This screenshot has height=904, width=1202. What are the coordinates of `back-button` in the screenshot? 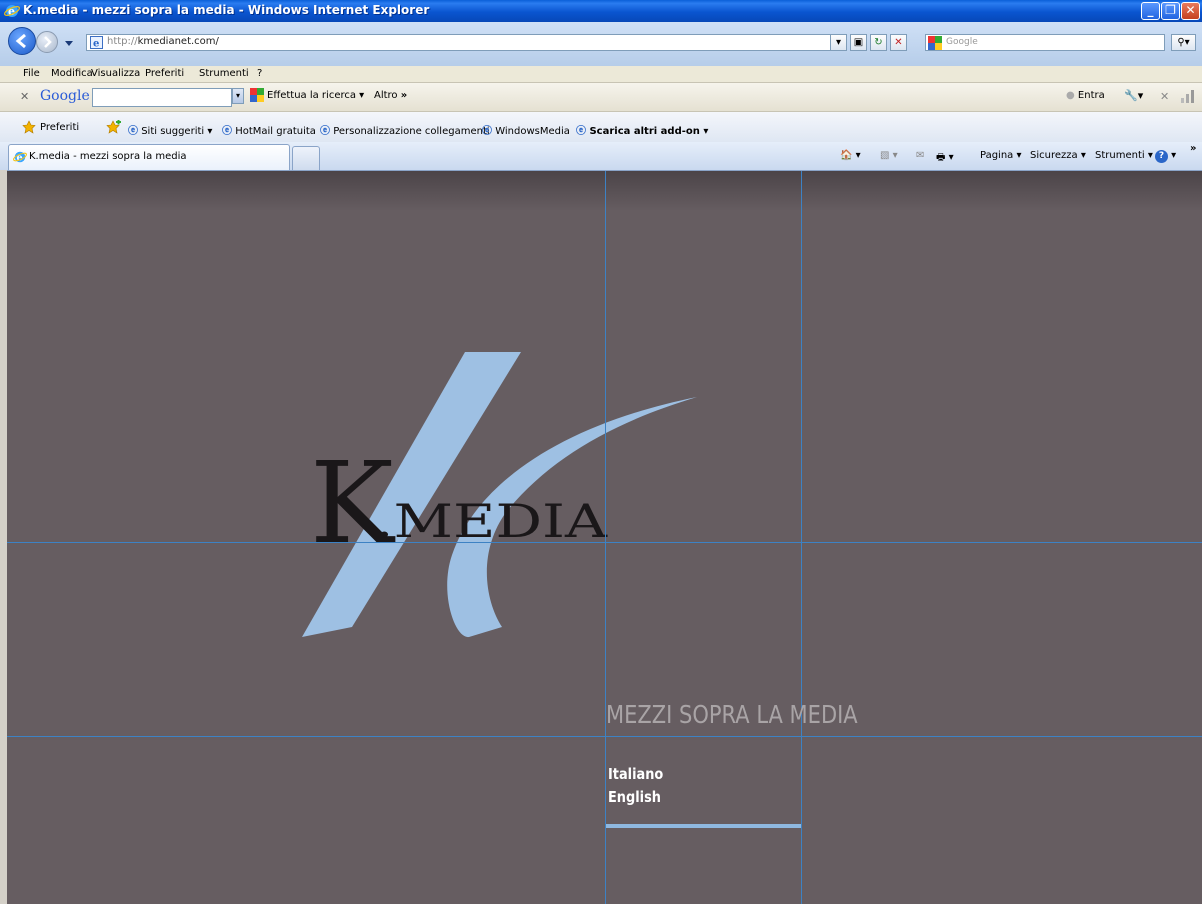 It's located at (22, 41).